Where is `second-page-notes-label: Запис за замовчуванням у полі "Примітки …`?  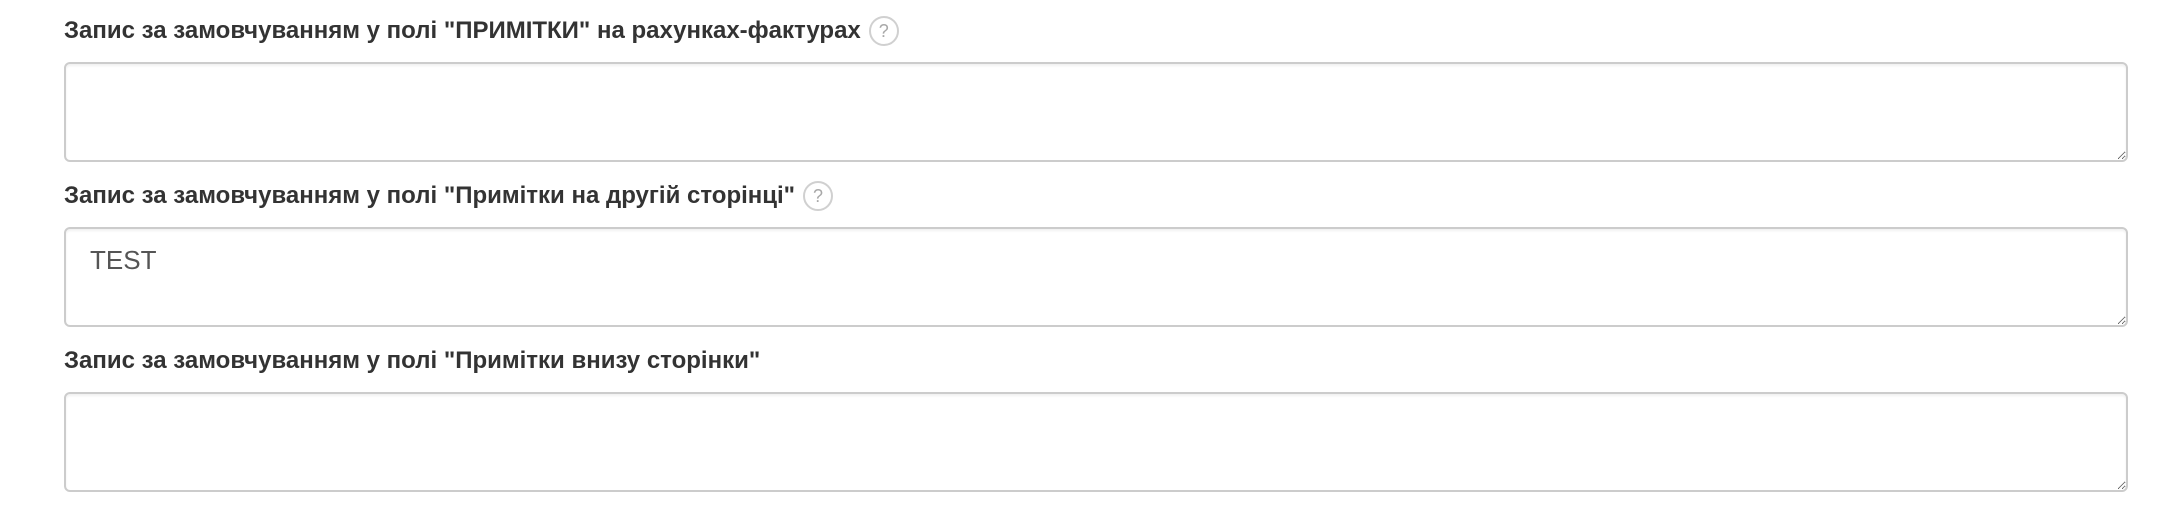 second-page-notes-label: Запис за замовчуванням у полі "Примітки … is located at coordinates (430, 195).